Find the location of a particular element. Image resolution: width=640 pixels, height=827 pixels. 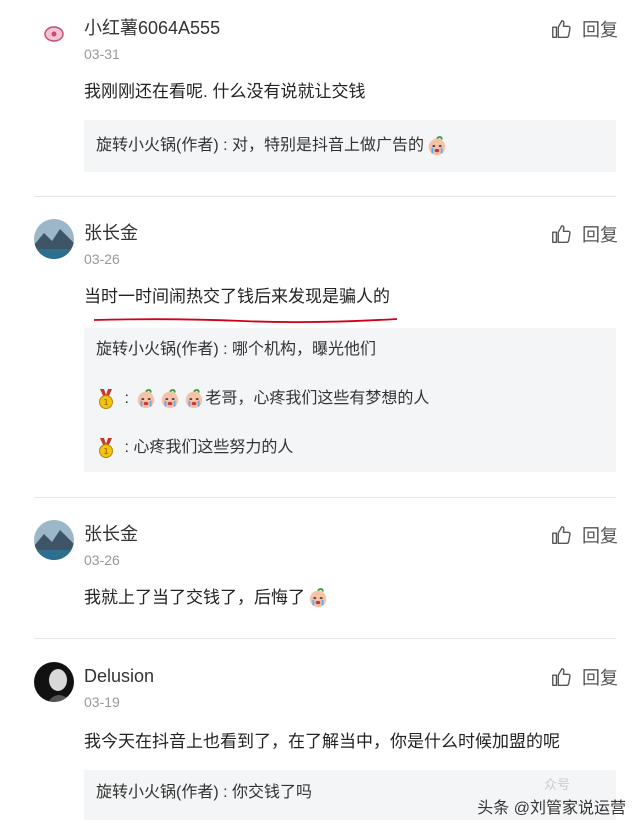

comment-date: 03-19 is located at coordinates (102, 702).